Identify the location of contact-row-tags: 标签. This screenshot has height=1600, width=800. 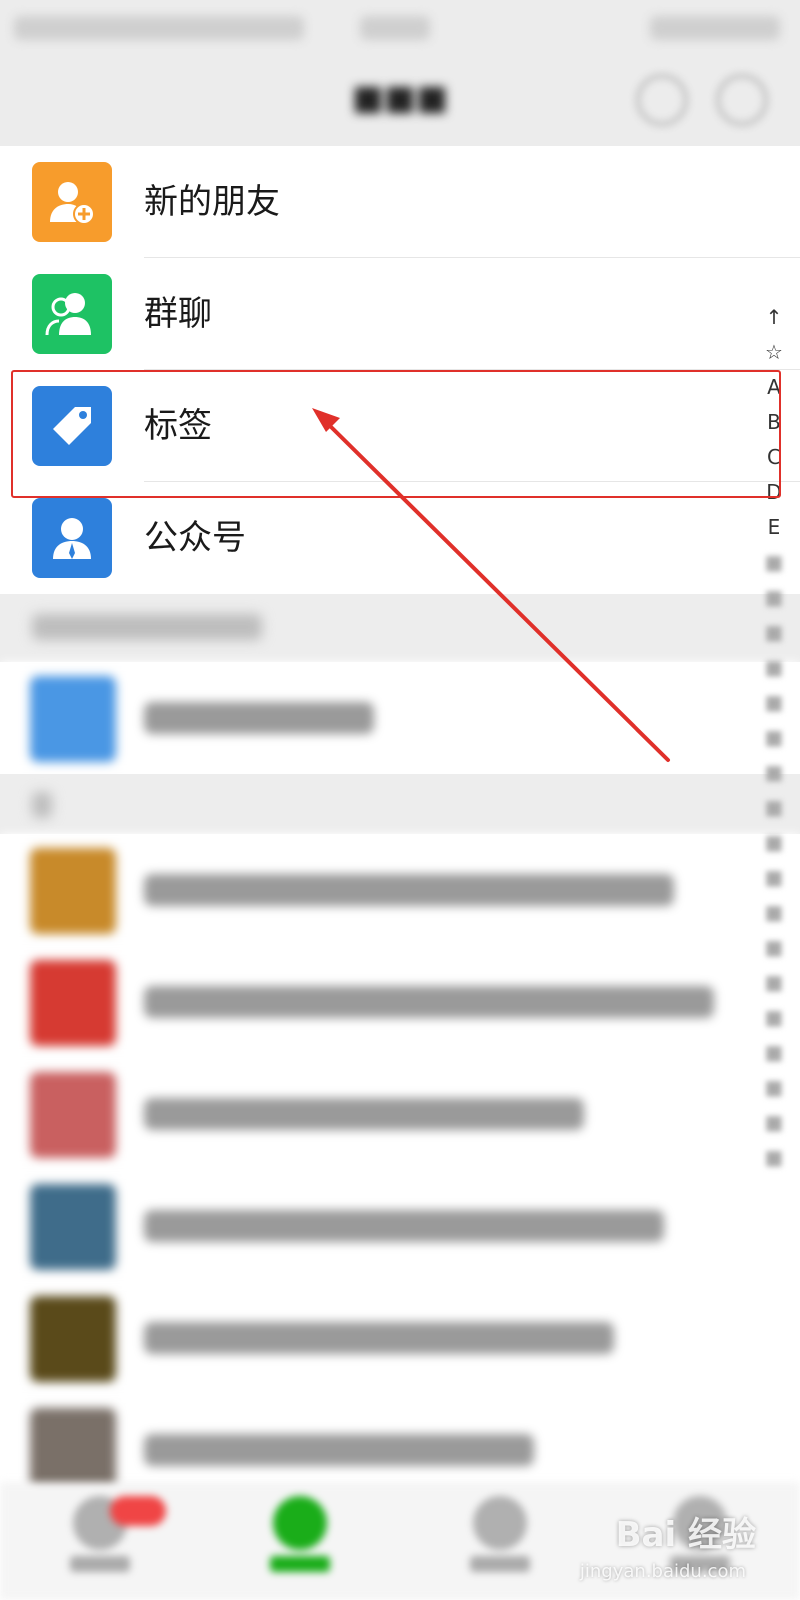
(400, 426).